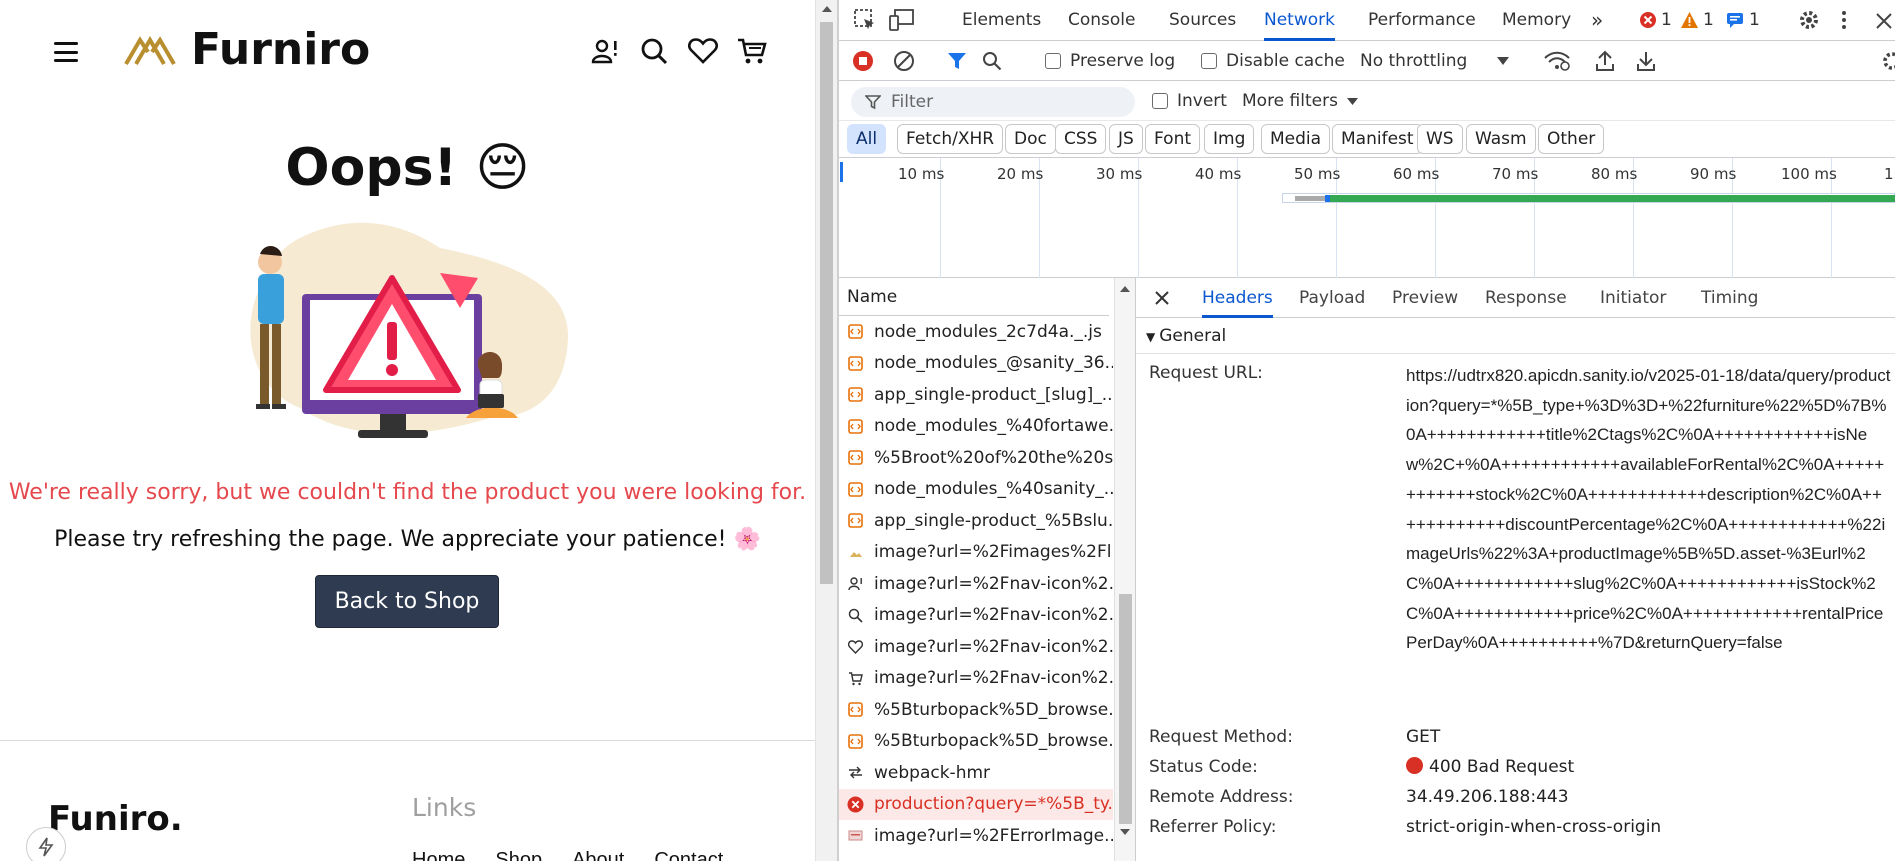 Image resolution: width=1895 pixels, height=861 pixels. I want to click on clear-log-icon, so click(904, 61).